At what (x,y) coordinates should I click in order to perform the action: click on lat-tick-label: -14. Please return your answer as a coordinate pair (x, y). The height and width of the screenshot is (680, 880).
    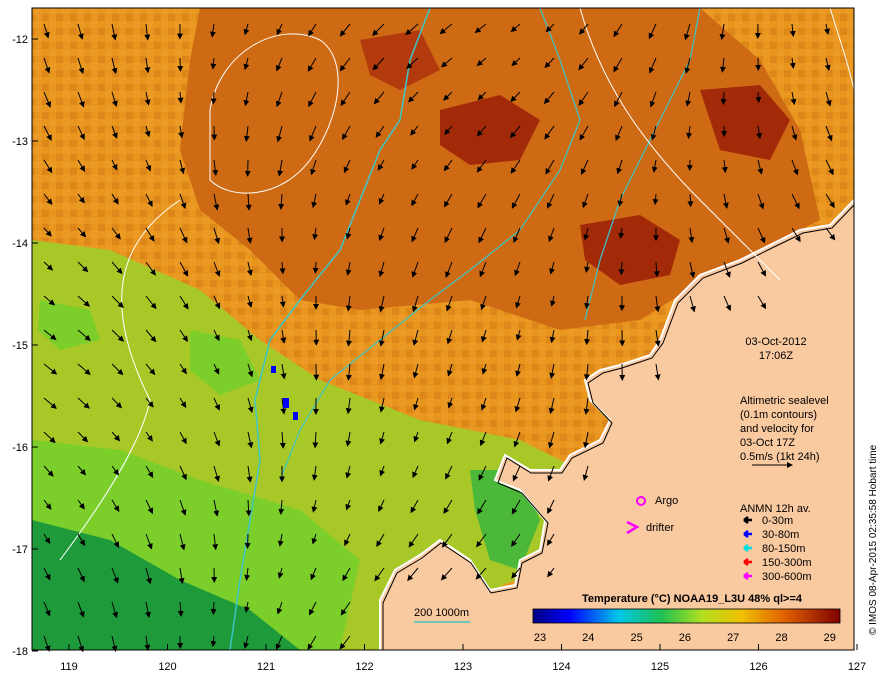
    Looking at the image, I should click on (20, 244).